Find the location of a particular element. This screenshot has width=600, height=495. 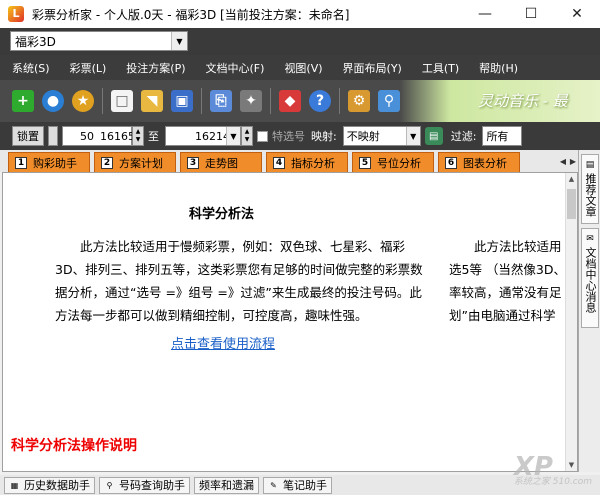

settings-icon: ⚙ is located at coordinates (359, 101).